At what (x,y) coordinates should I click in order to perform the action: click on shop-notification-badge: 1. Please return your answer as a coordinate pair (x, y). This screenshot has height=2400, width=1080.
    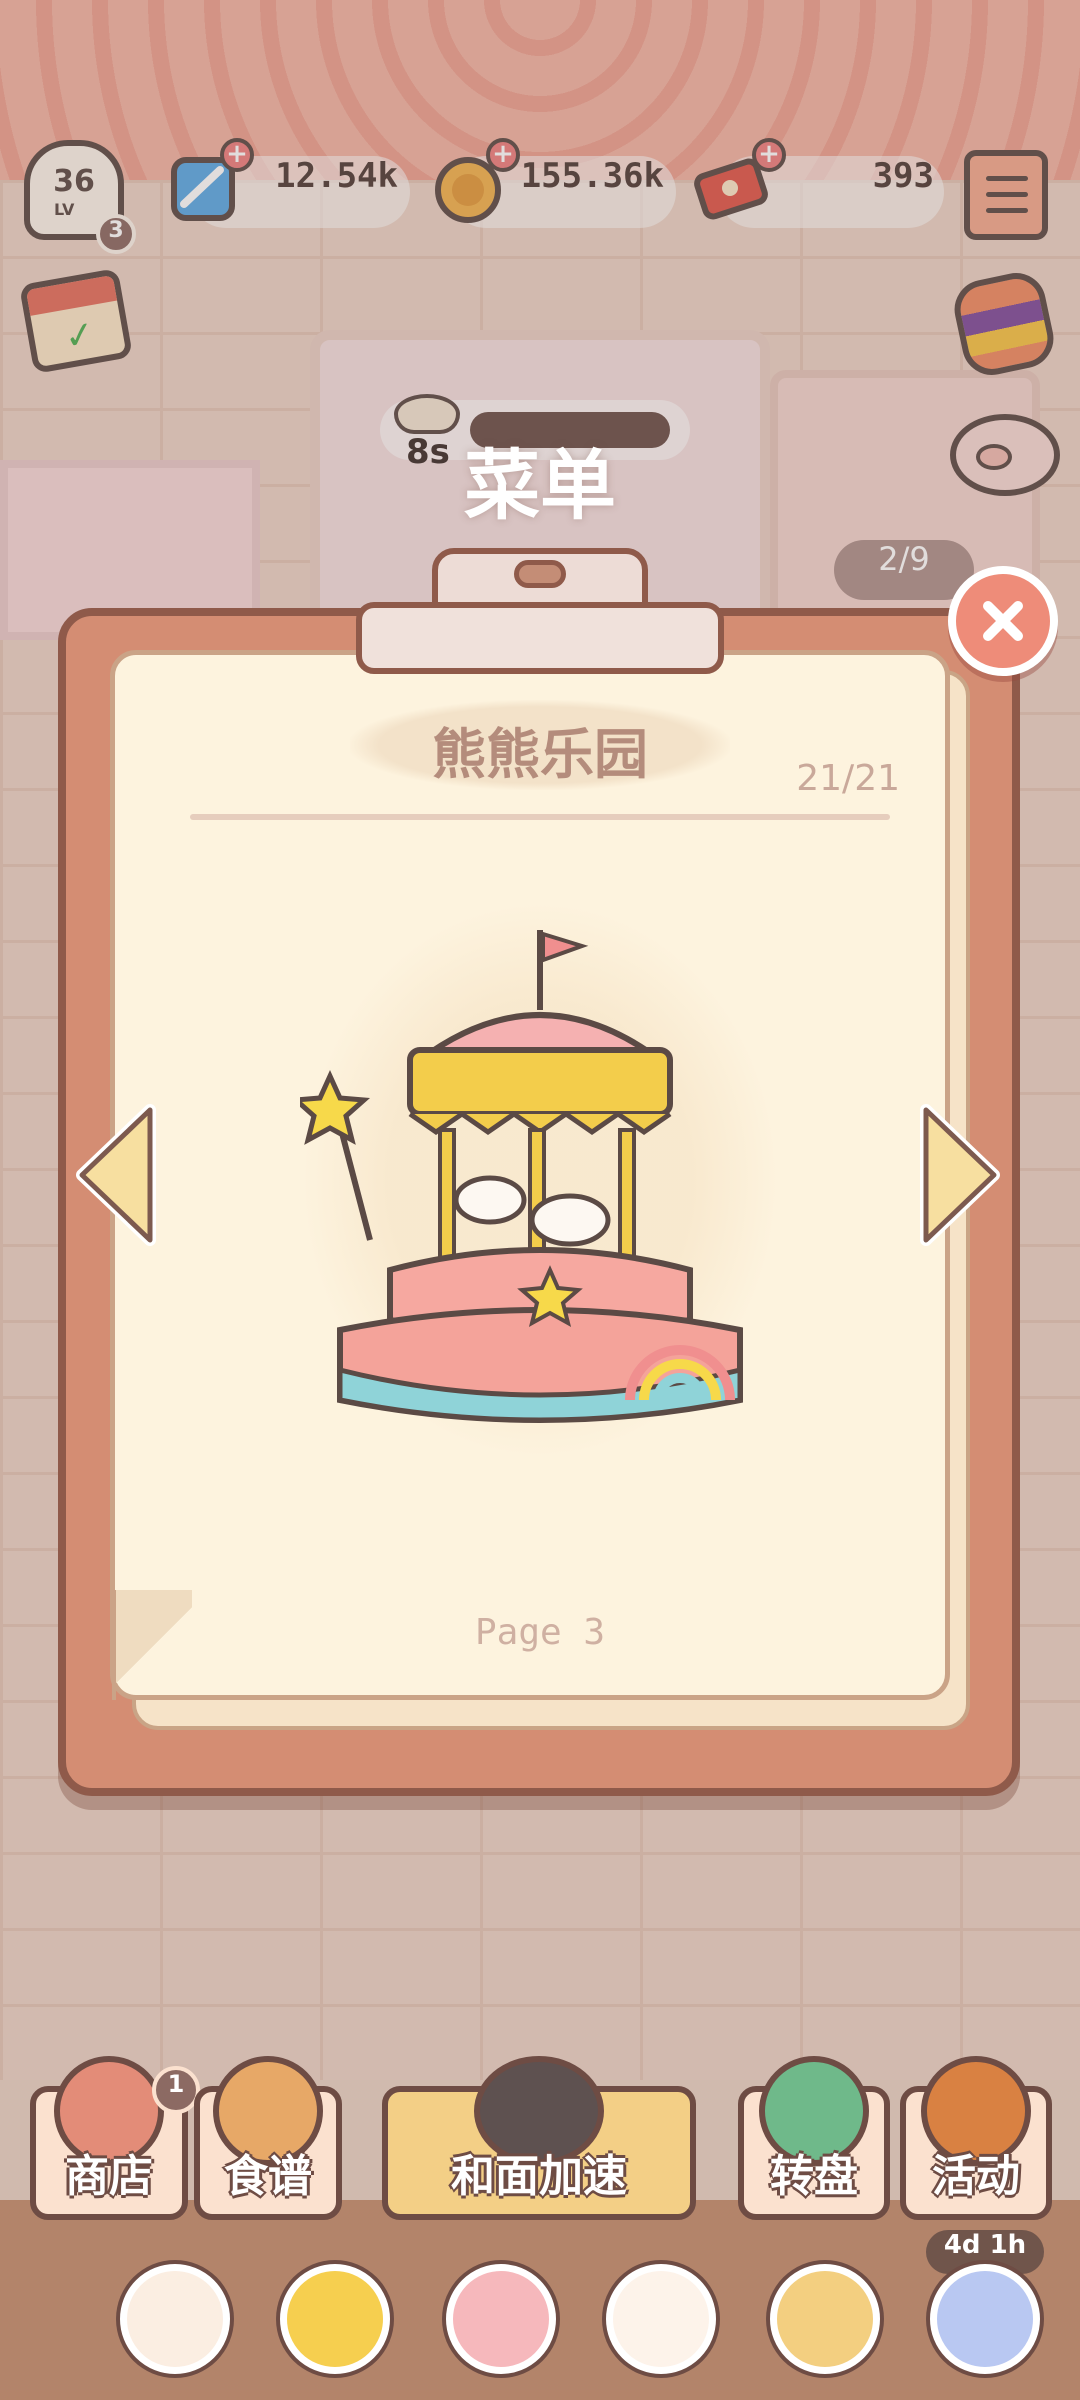
    Looking at the image, I should click on (176, 2090).